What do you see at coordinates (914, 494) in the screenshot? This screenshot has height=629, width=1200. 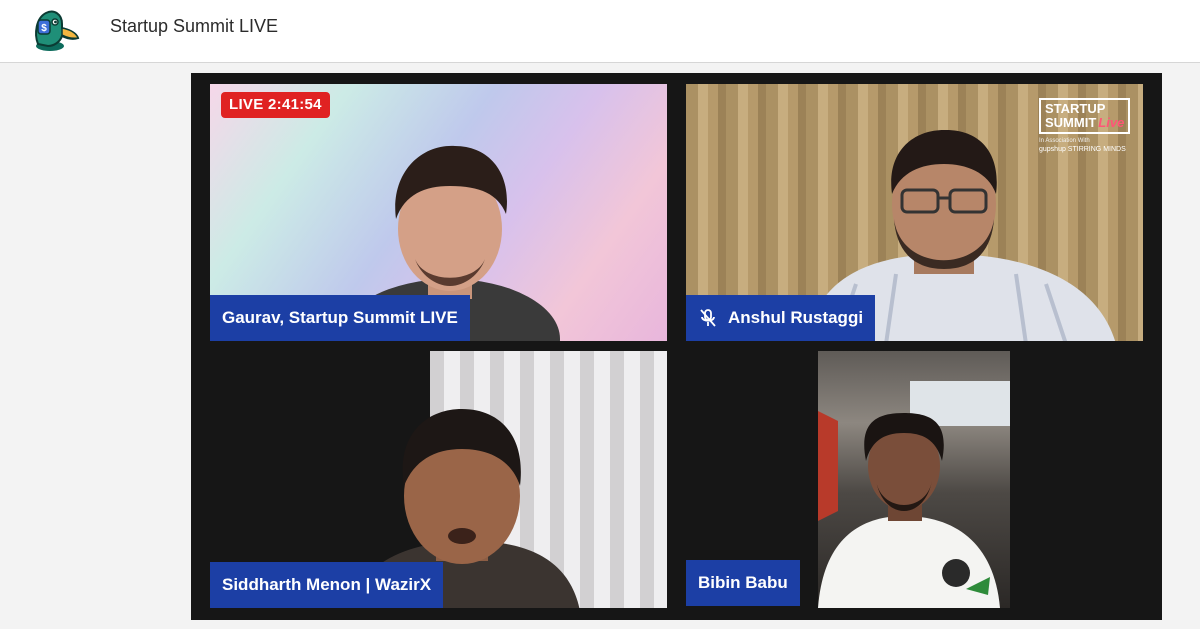 I see `participant-video` at bounding box center [914, 494].